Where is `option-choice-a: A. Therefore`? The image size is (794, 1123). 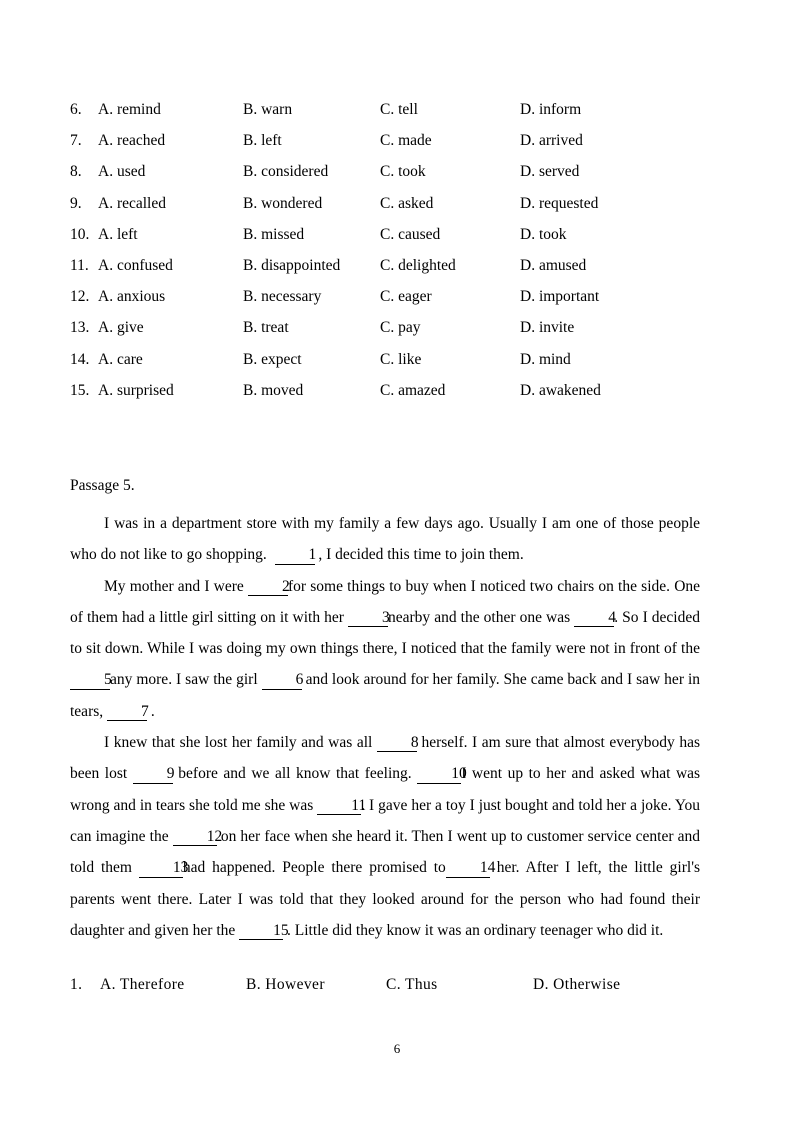
option-choice-a: A. Therefore is located at coordinates (173, 985).